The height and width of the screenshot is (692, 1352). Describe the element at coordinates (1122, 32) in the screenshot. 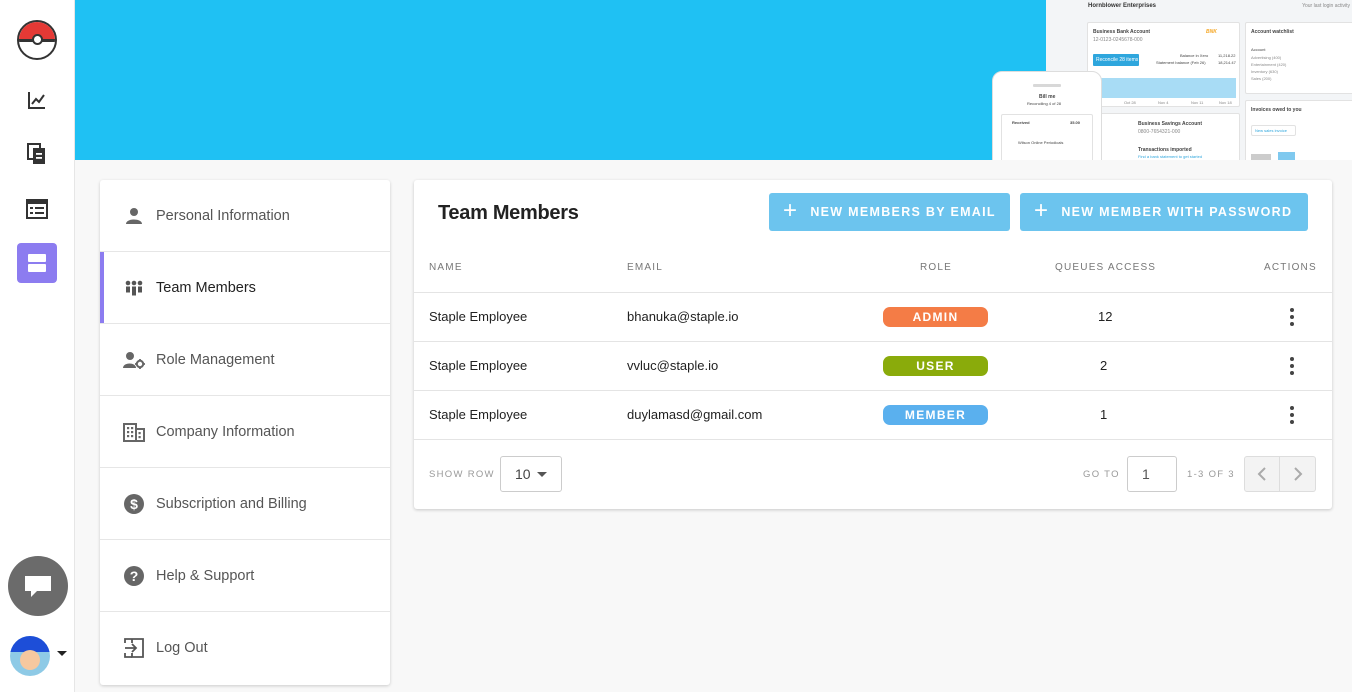

I see `preview-bank-title: Business Bank Account` at that location.